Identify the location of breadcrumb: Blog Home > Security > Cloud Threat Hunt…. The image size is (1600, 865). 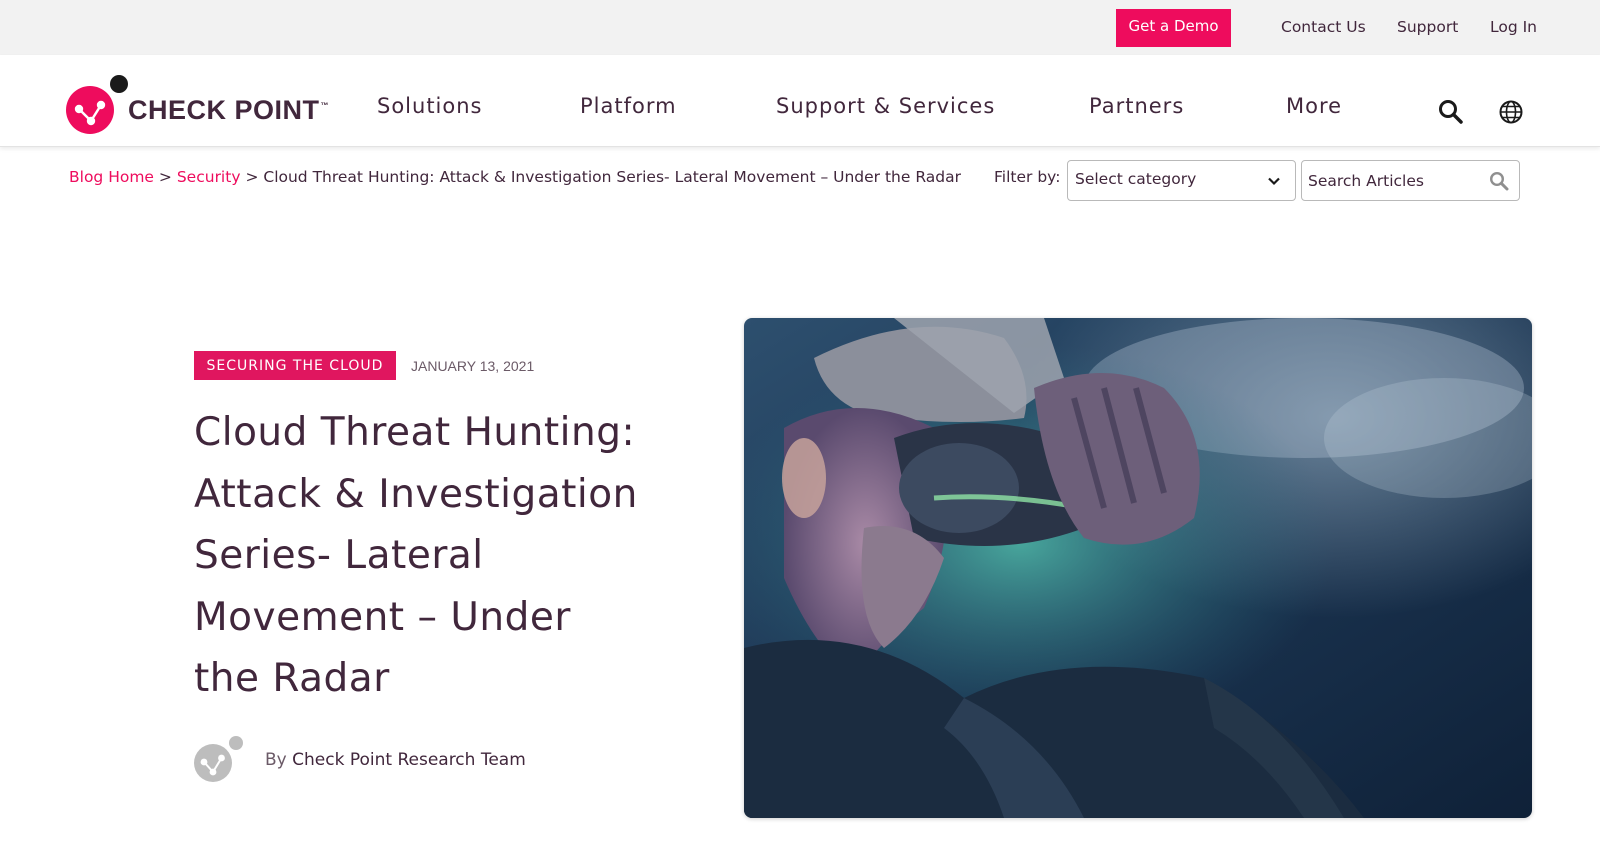
(515, 177).